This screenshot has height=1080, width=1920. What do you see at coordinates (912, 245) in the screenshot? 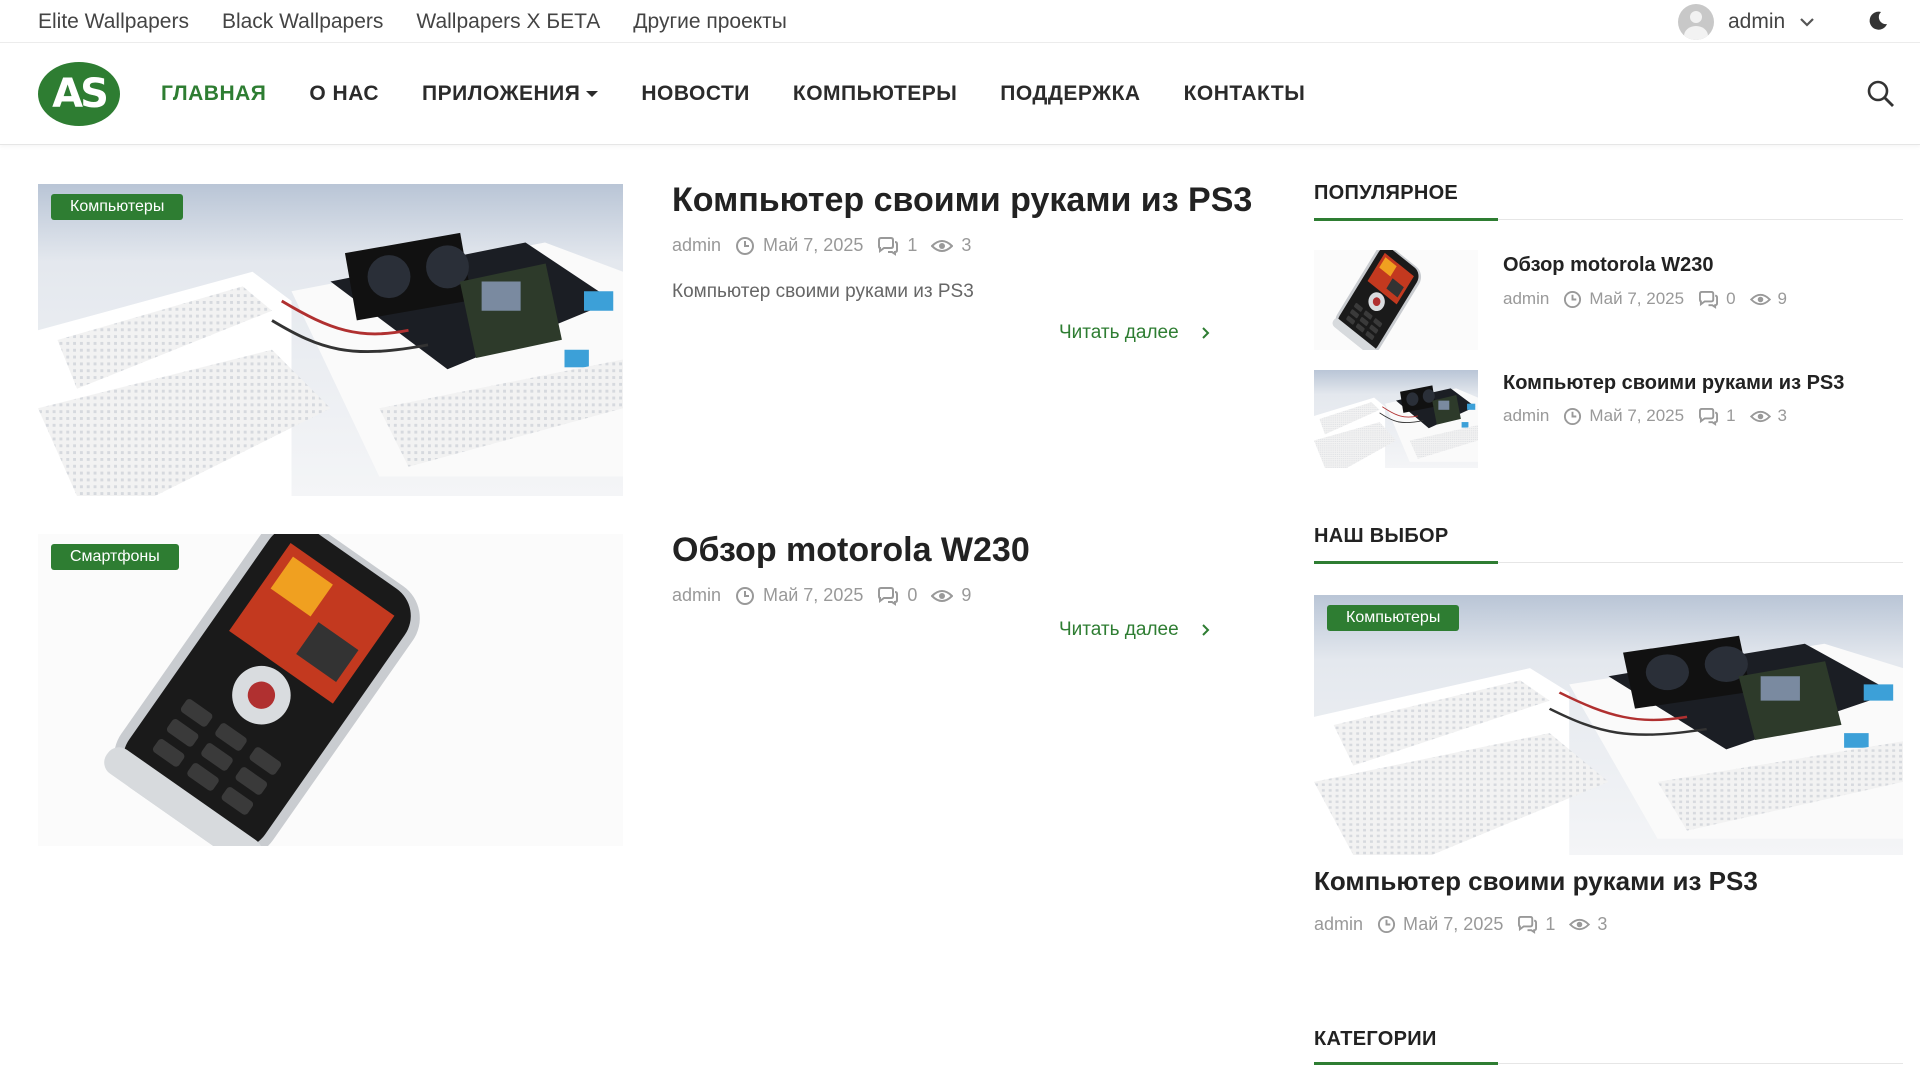
I see `post-1-comments: 1` at bounding box center [912, 245].